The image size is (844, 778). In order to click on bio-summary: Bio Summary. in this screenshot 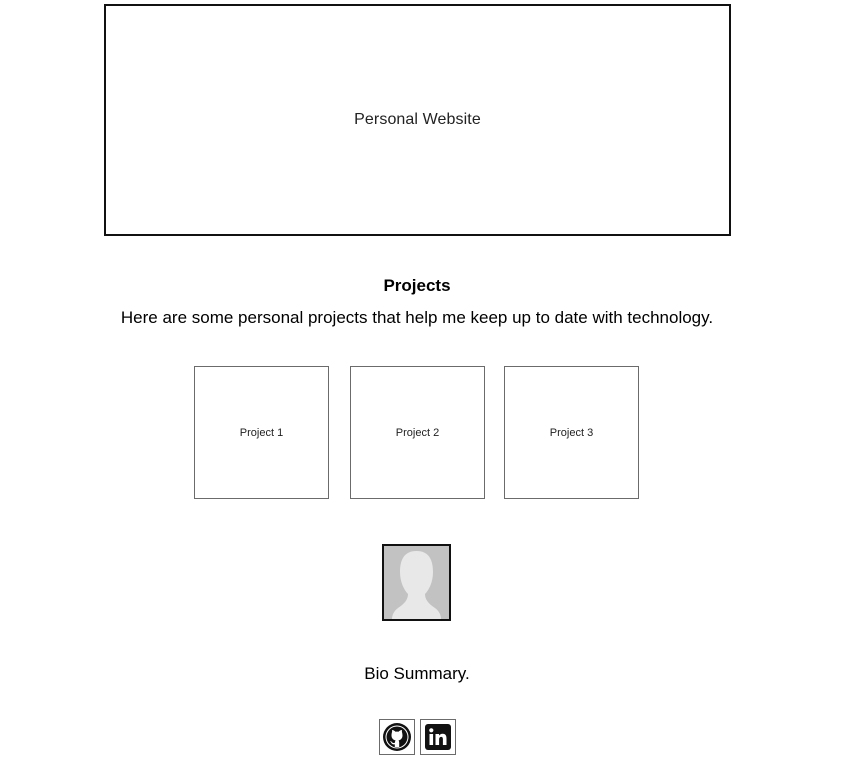, I will do `click(417, 673)`.